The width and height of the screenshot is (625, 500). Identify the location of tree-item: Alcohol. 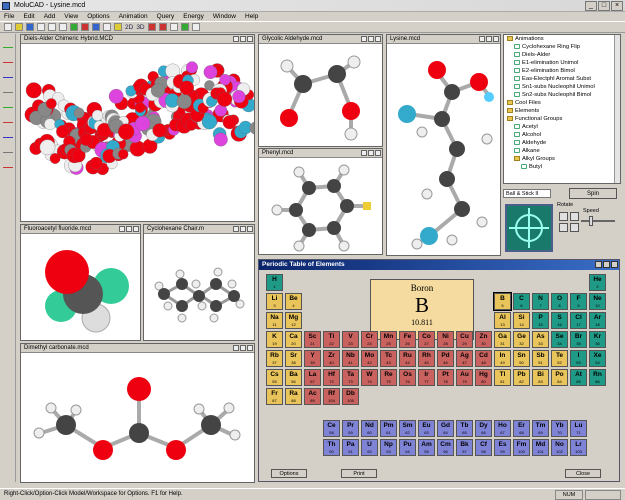
(562, 135).